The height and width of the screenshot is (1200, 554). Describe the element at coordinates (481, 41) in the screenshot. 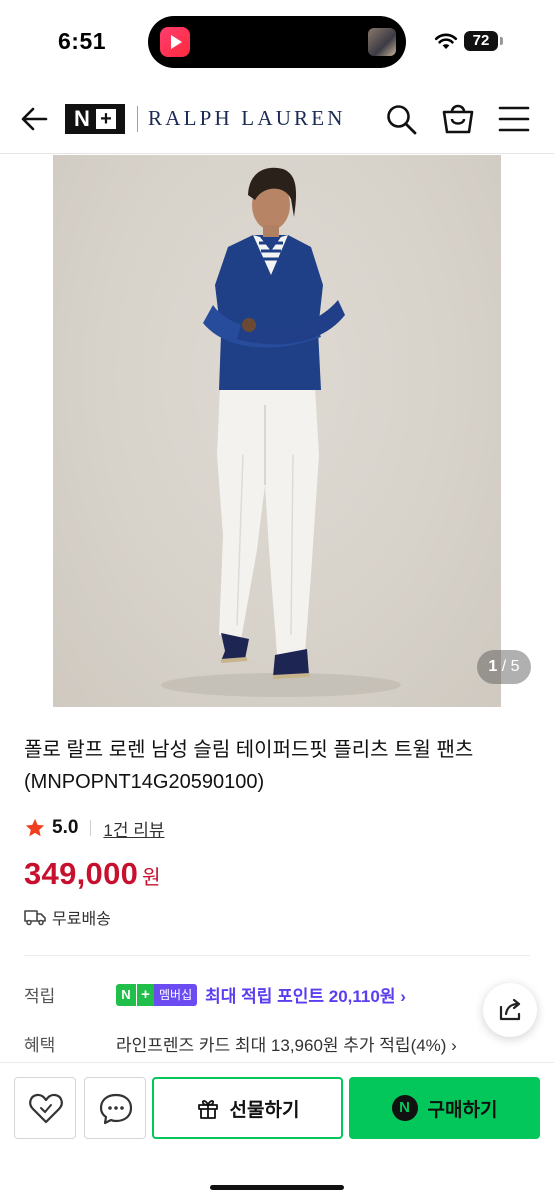

I see `battery-indicator: 72` at that location.